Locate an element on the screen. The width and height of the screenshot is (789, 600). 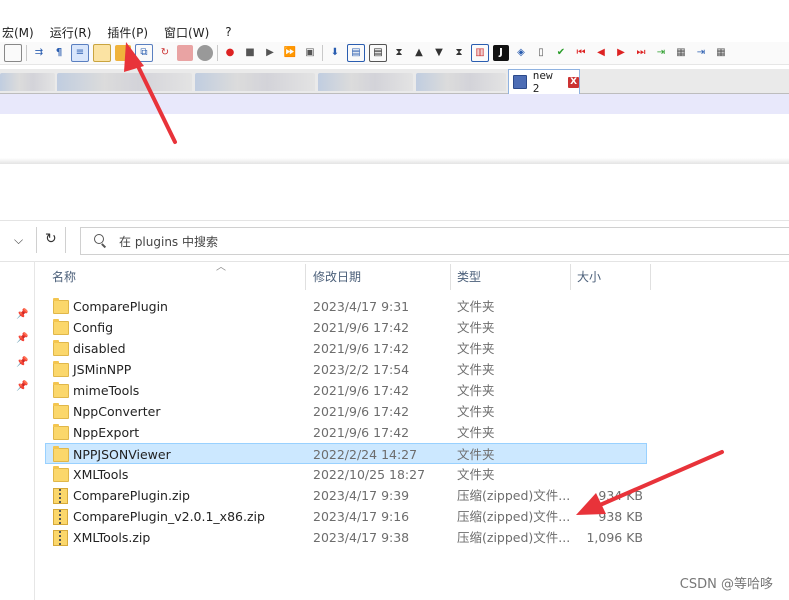
plugin-icon-4: ⧗ is located at coordinates (399, 53).